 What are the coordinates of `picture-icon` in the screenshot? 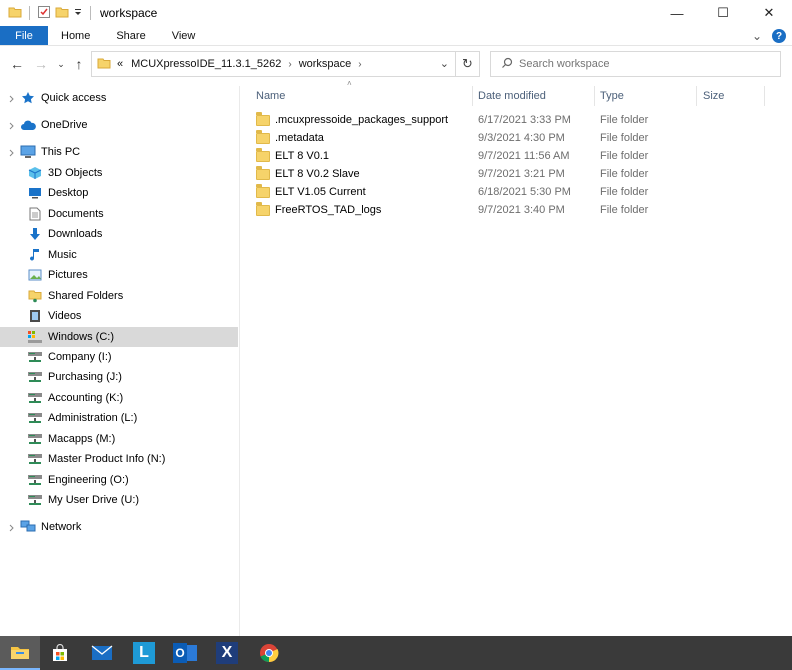 It's located at (35, 275).